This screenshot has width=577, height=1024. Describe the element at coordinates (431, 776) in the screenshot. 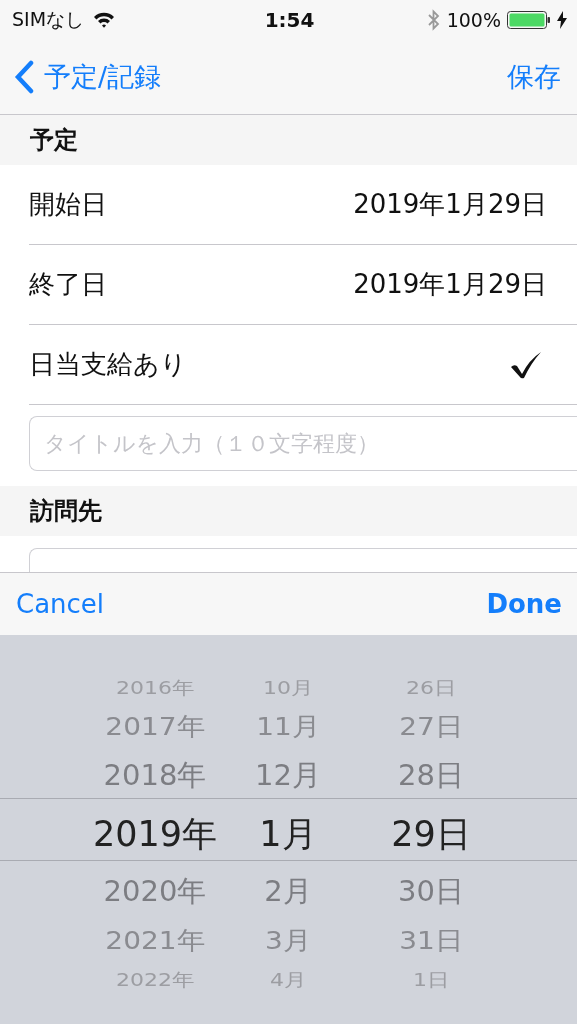

I see `picker-item: 28日` at that location.